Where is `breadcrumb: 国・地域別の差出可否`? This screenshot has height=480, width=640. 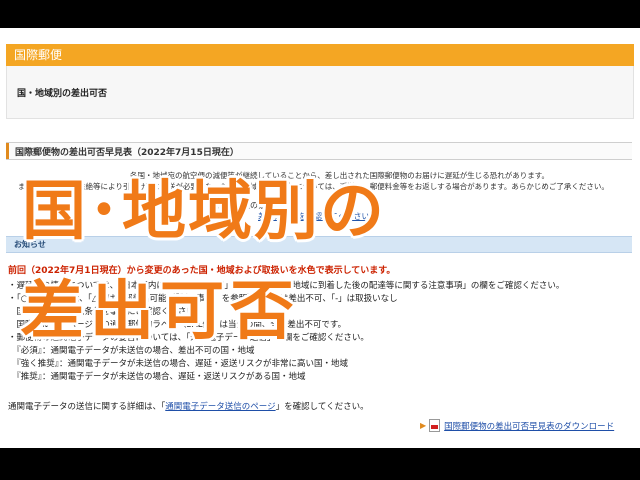 breadcrumb: 国・地域別の差出可否 is located at coordinates (320, 92).